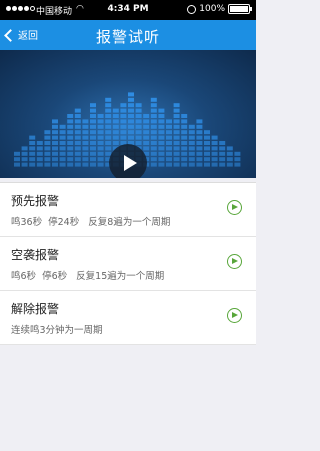 The height and width of the screenshot is (451, 320). I want to click on status-bar: 中国移动 ◠ 4:34 PM 100%, so click(128, 10).